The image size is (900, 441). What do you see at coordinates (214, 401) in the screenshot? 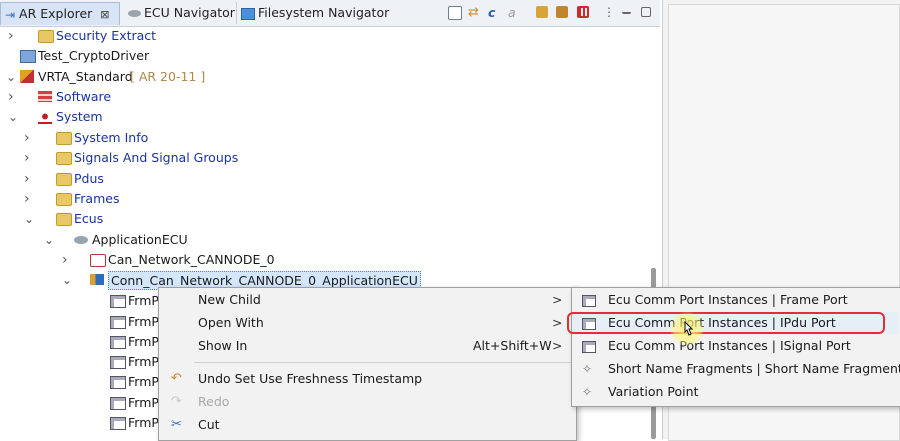
I see `context-menu-item-label: Redo` at bounding box center [214, 401].